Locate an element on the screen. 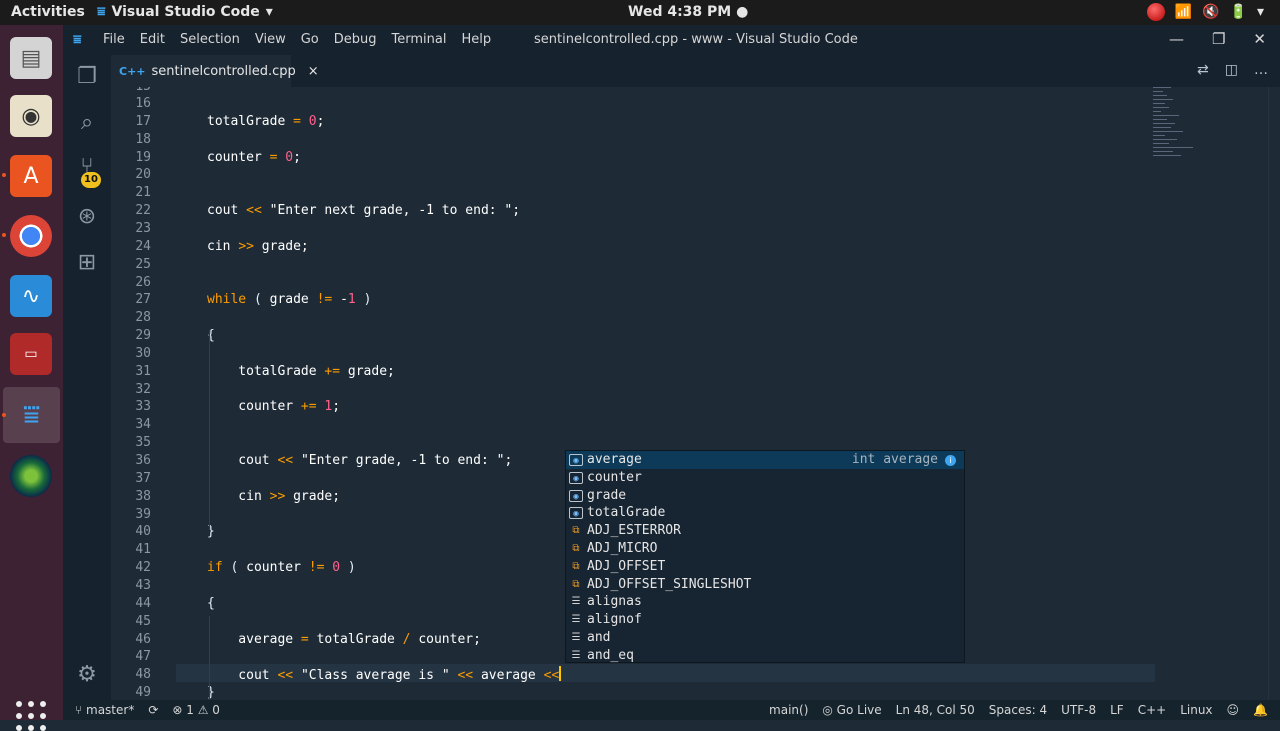  close-icon: ✕ is located at coordinates (1259, 39).